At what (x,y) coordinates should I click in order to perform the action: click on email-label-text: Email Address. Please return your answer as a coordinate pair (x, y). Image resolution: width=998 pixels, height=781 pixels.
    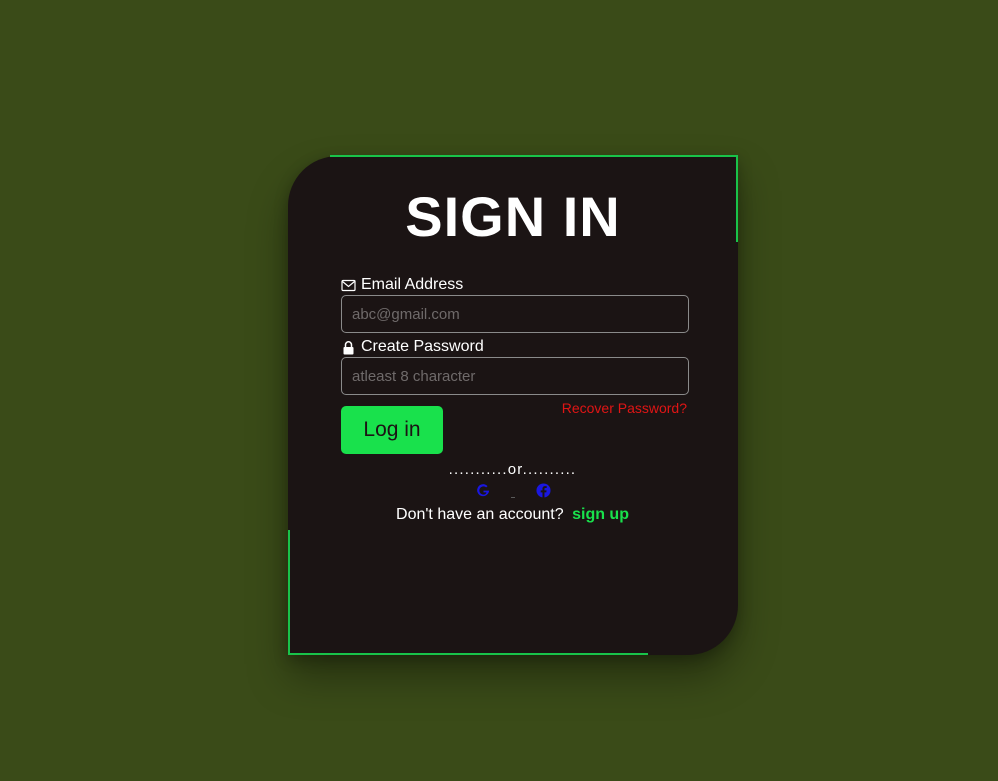
    Looking at the image, I should click on (412, 284).